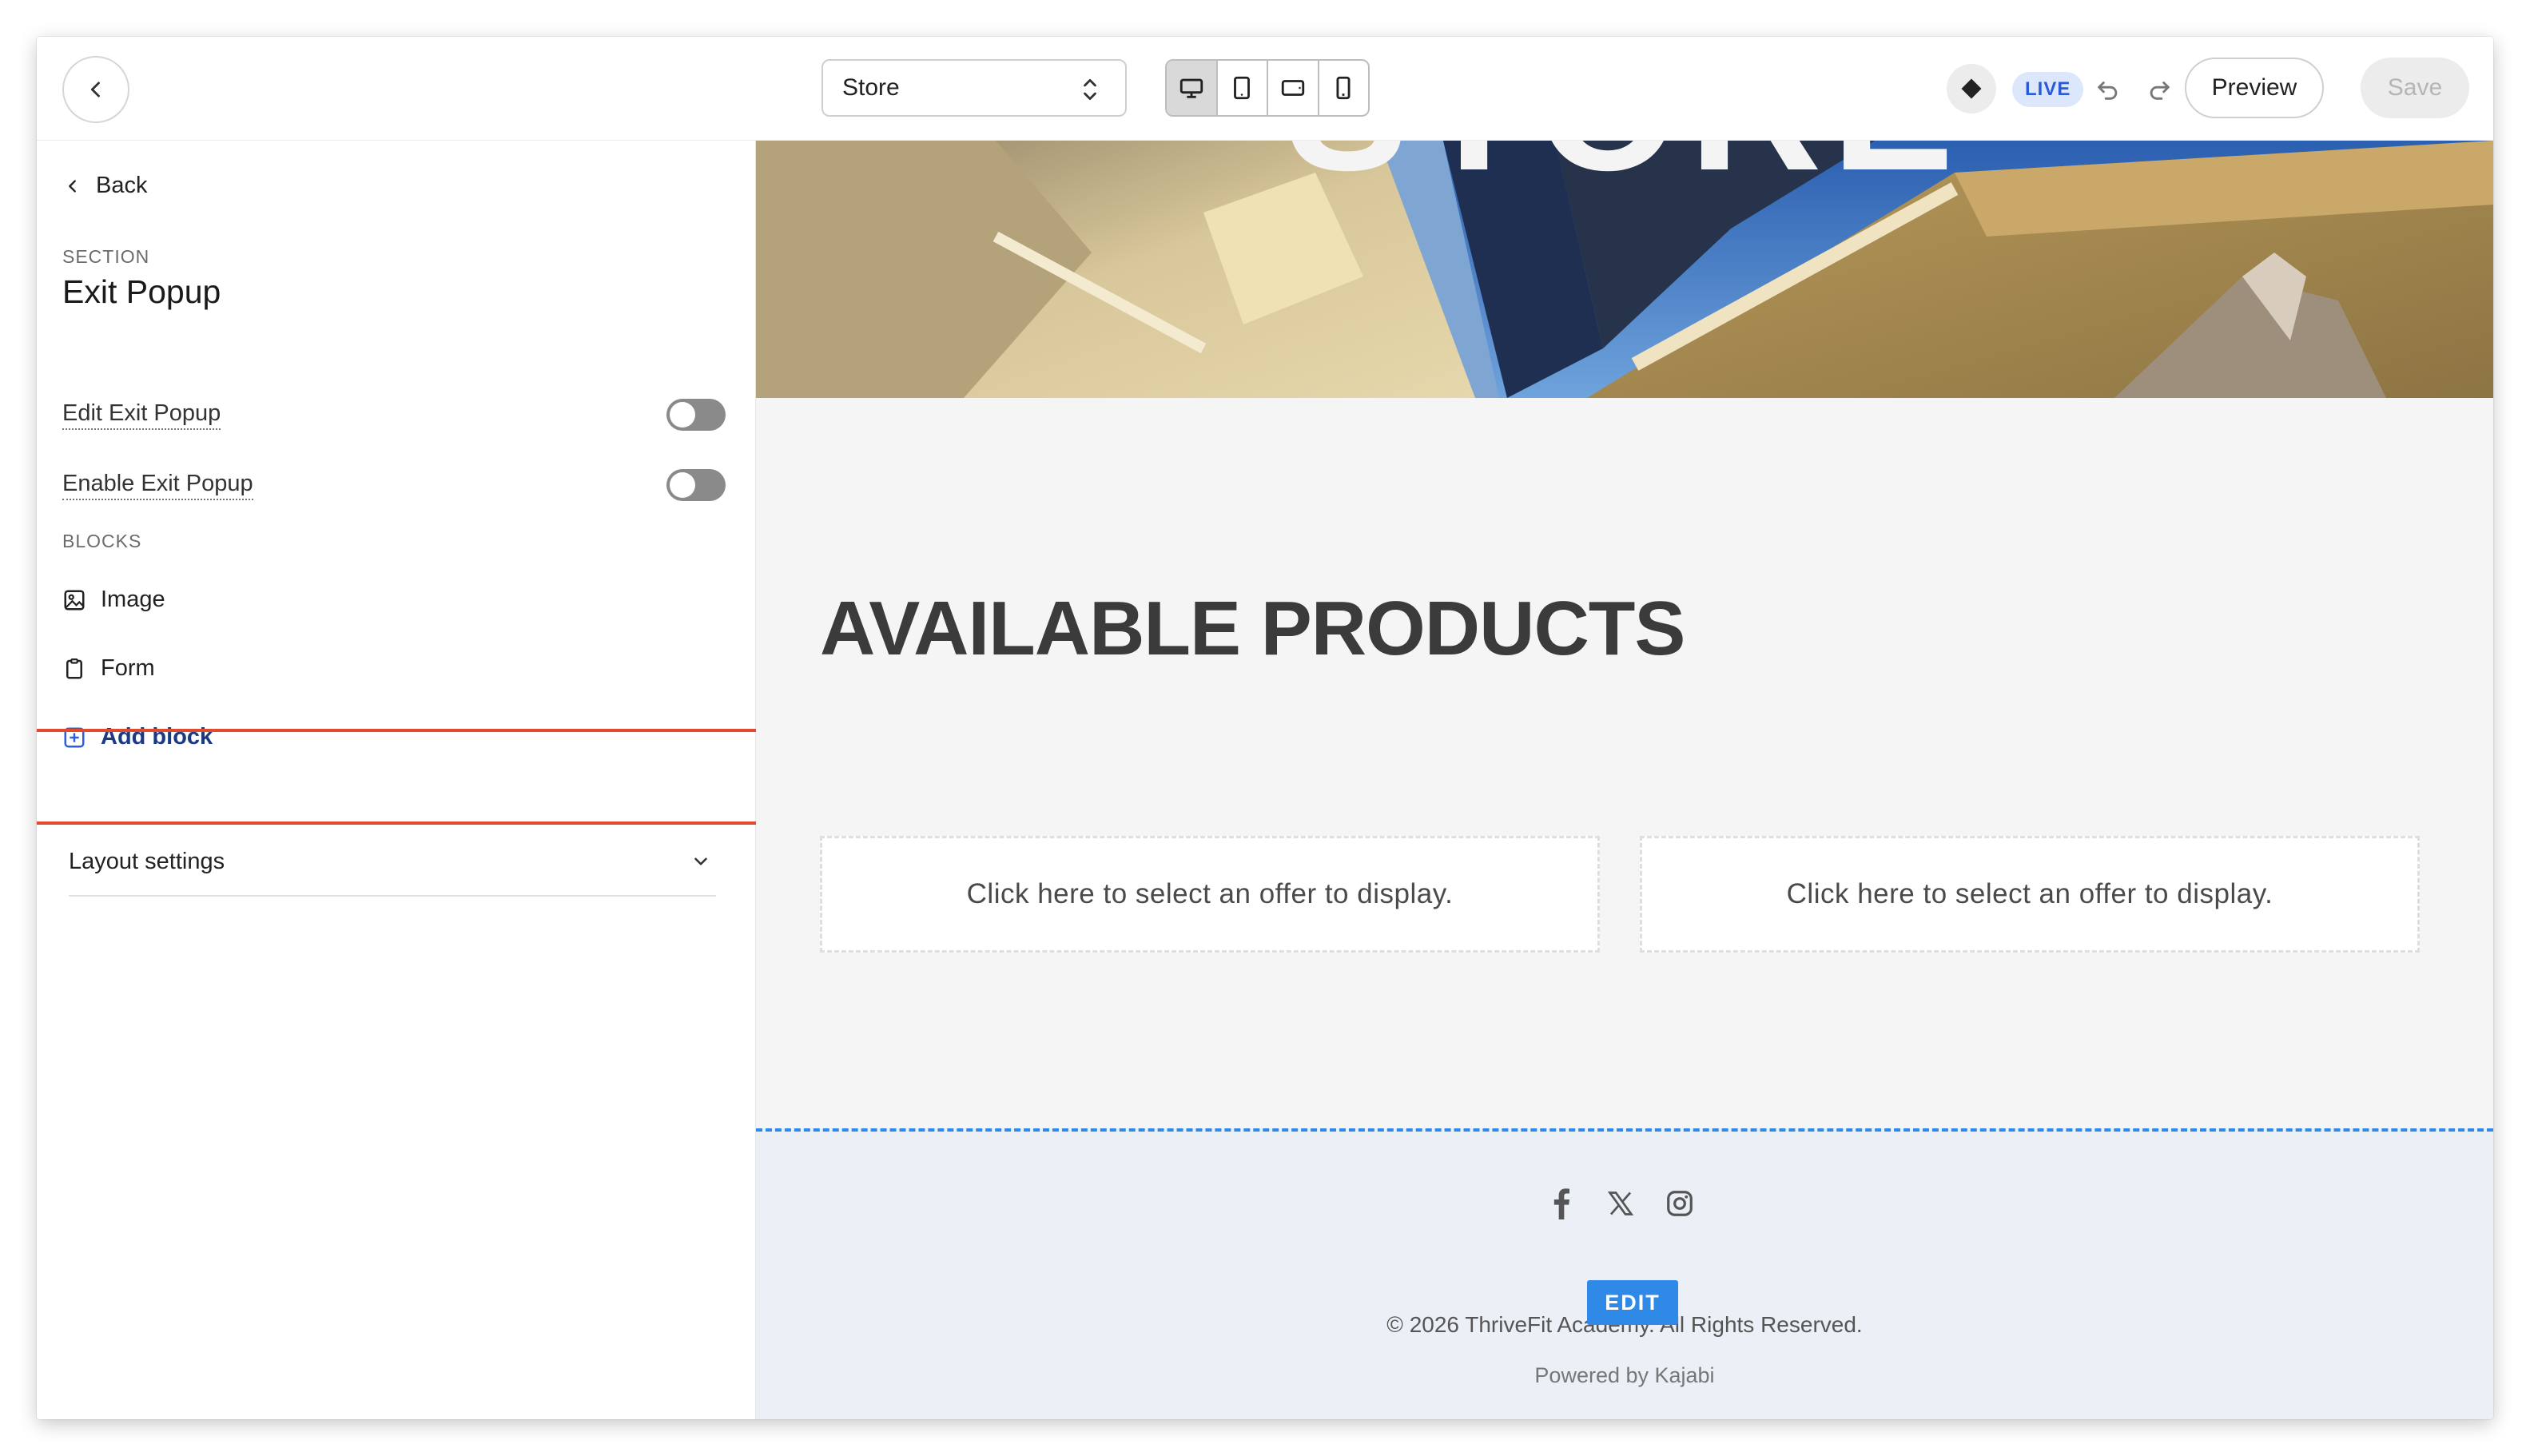 Image resolution: width=2530 pixels, height=1456 pixels. I want to click on redo-button, so click(2159, 89).